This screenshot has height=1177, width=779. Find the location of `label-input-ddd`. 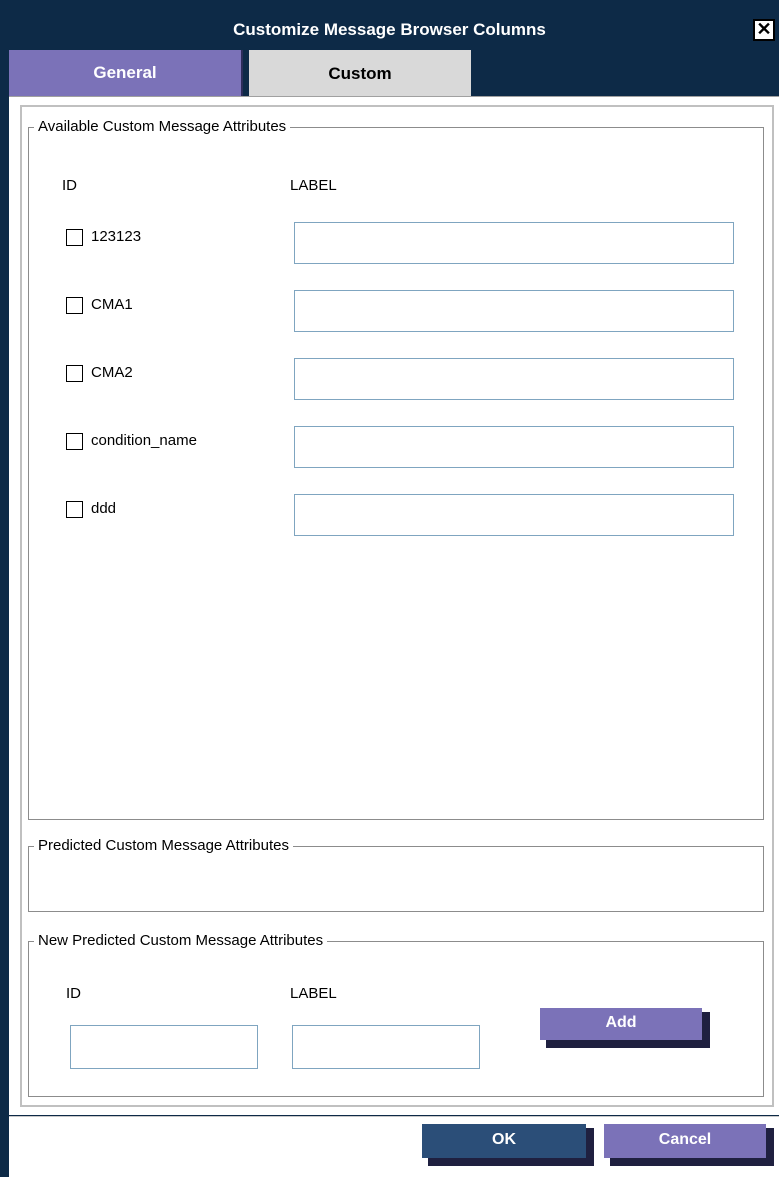

label-input-ddd is located at coordinates (514, 515).